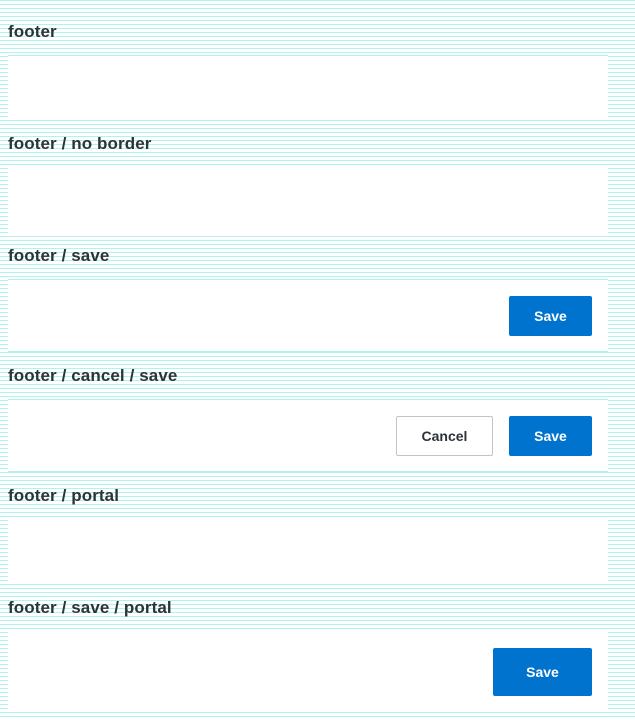  I want to click on story-label-footer: footer, so click(32, 31).